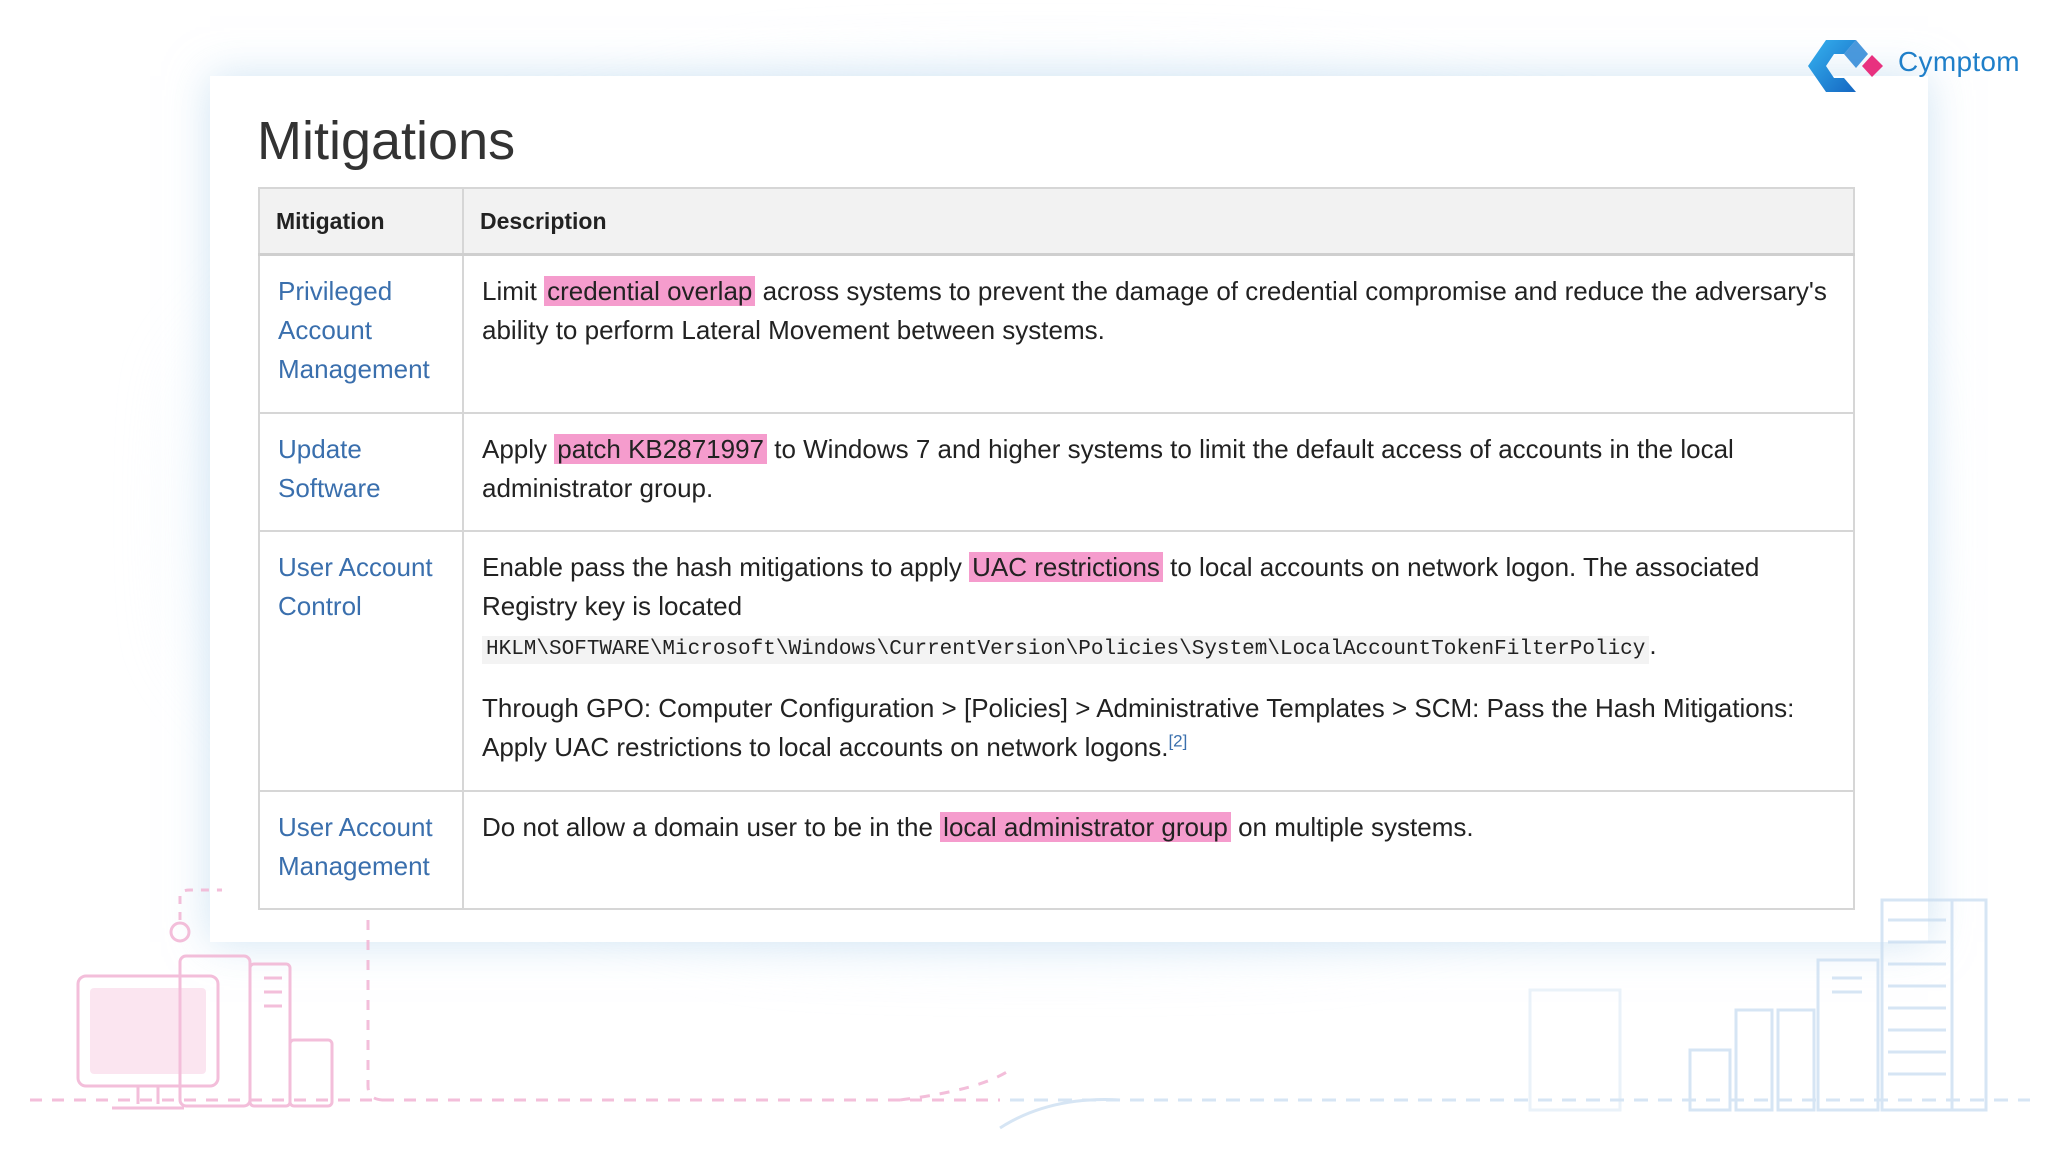 The width and height of the screenshot is (2048, 1152). What do you see at coordinates (518, 448) in the screenshot?
I see `description-text: Apply` at bounding box center [518, 448].